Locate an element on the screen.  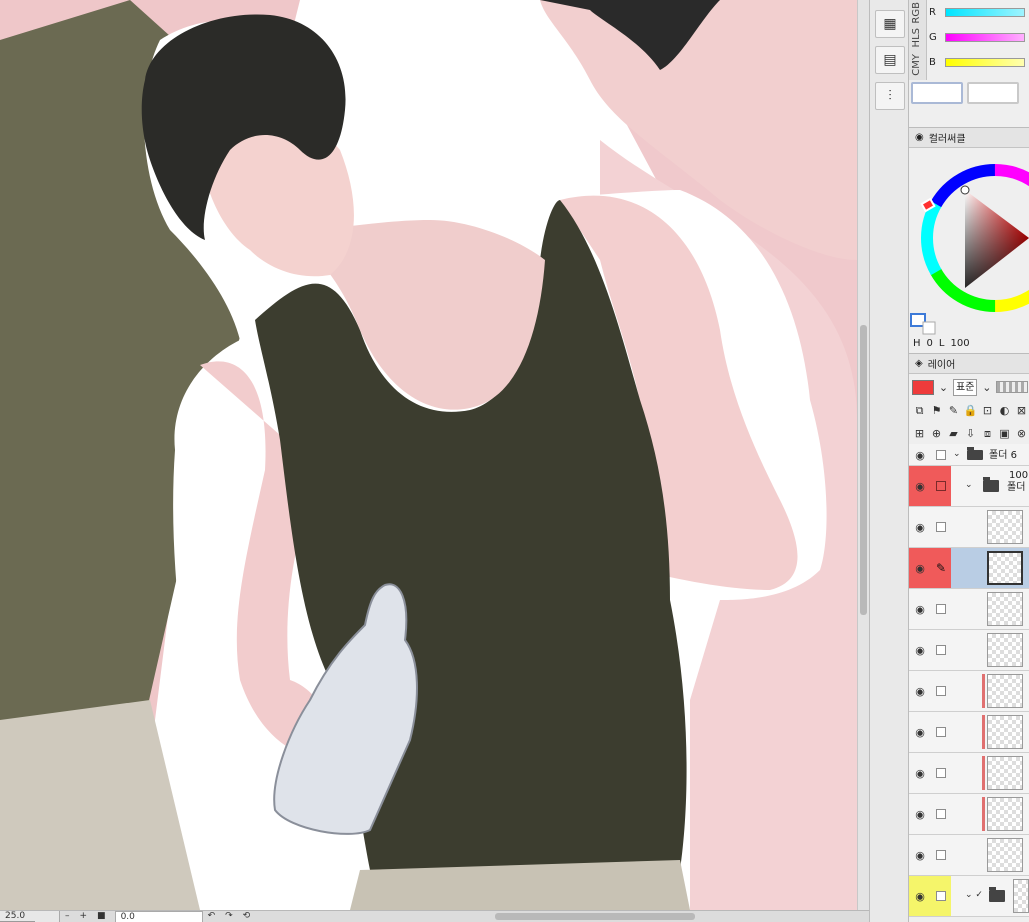
fit-icon: ■ is located at coordinates (101, 916).